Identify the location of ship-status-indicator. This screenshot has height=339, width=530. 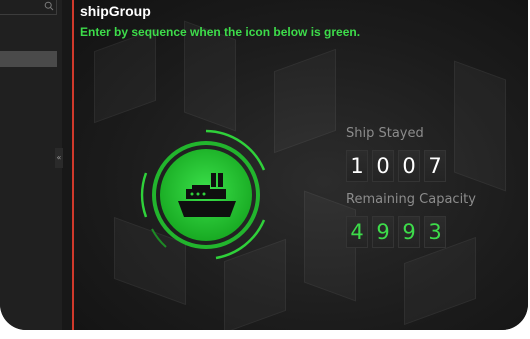
(203, 194).